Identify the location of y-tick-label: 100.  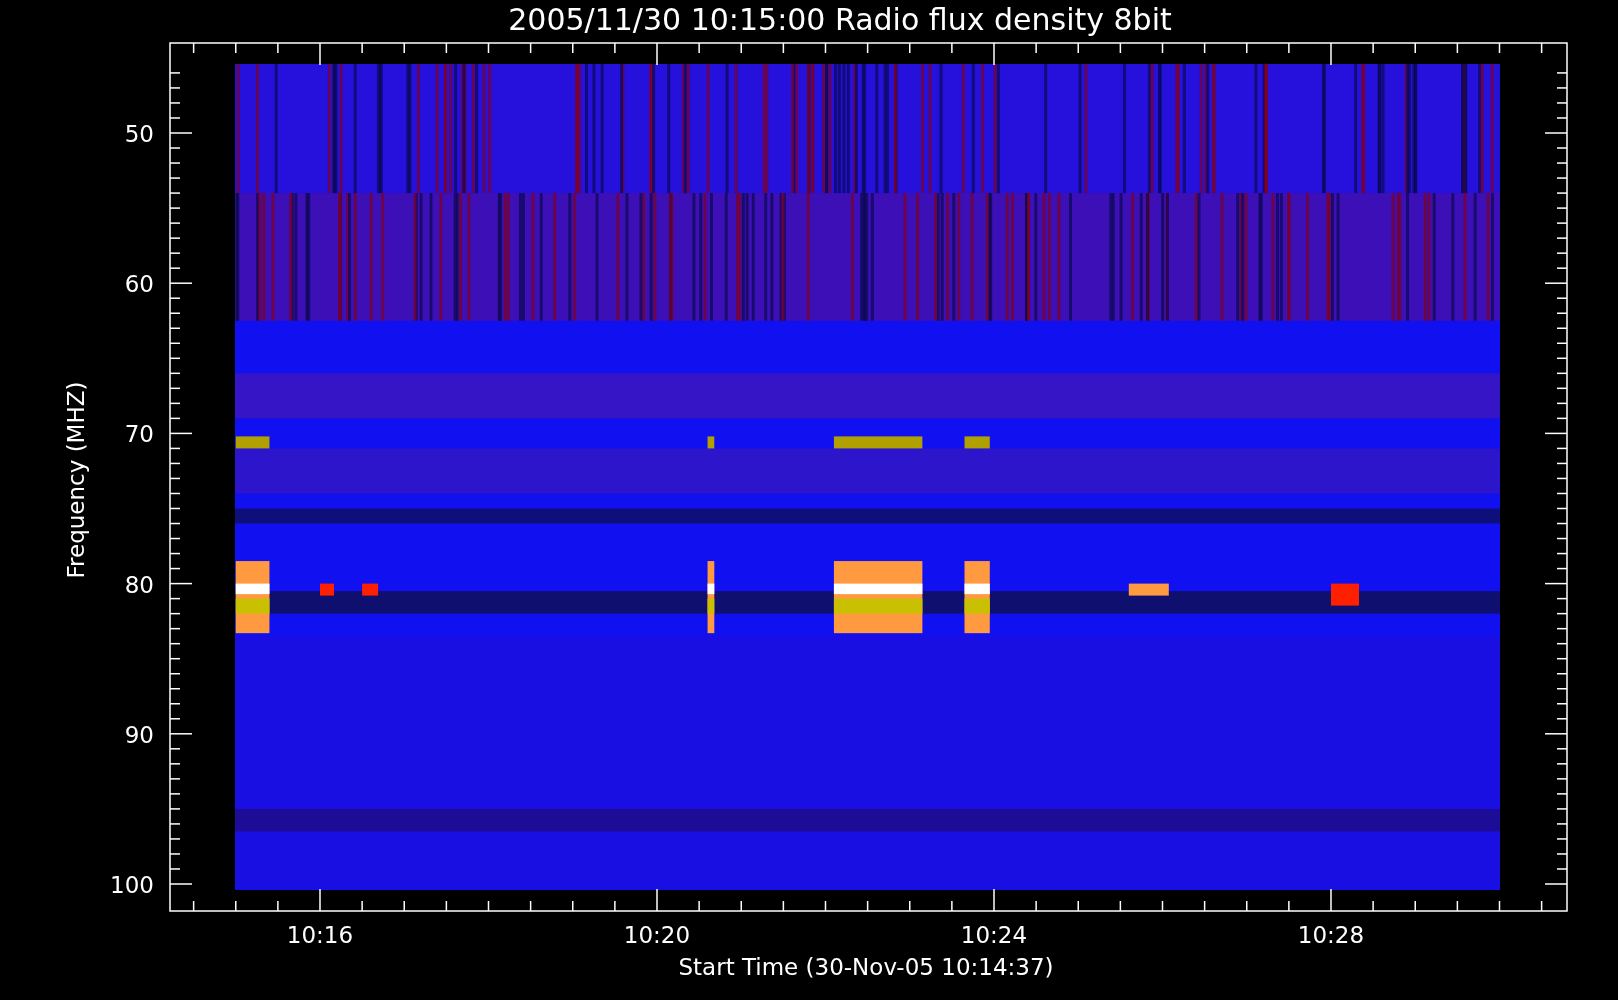
(132, 885).